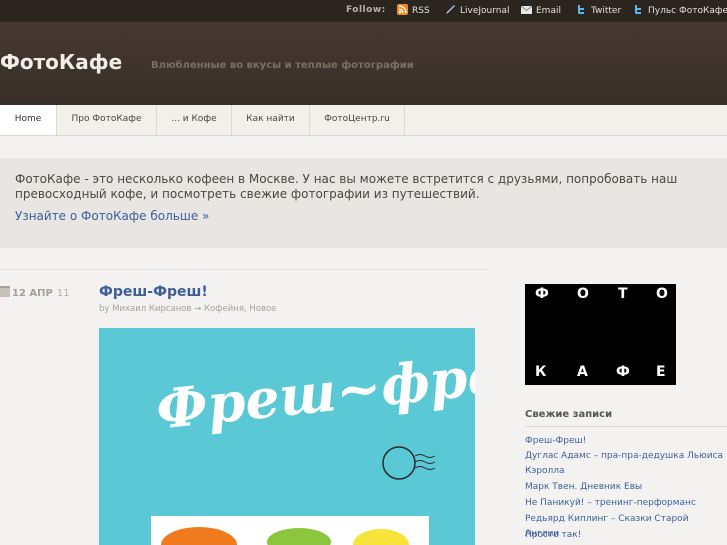  What do you see at coordinates (399, 463) in the screenshot?
I see `stamp-icon` at bounding box center [399, 463].